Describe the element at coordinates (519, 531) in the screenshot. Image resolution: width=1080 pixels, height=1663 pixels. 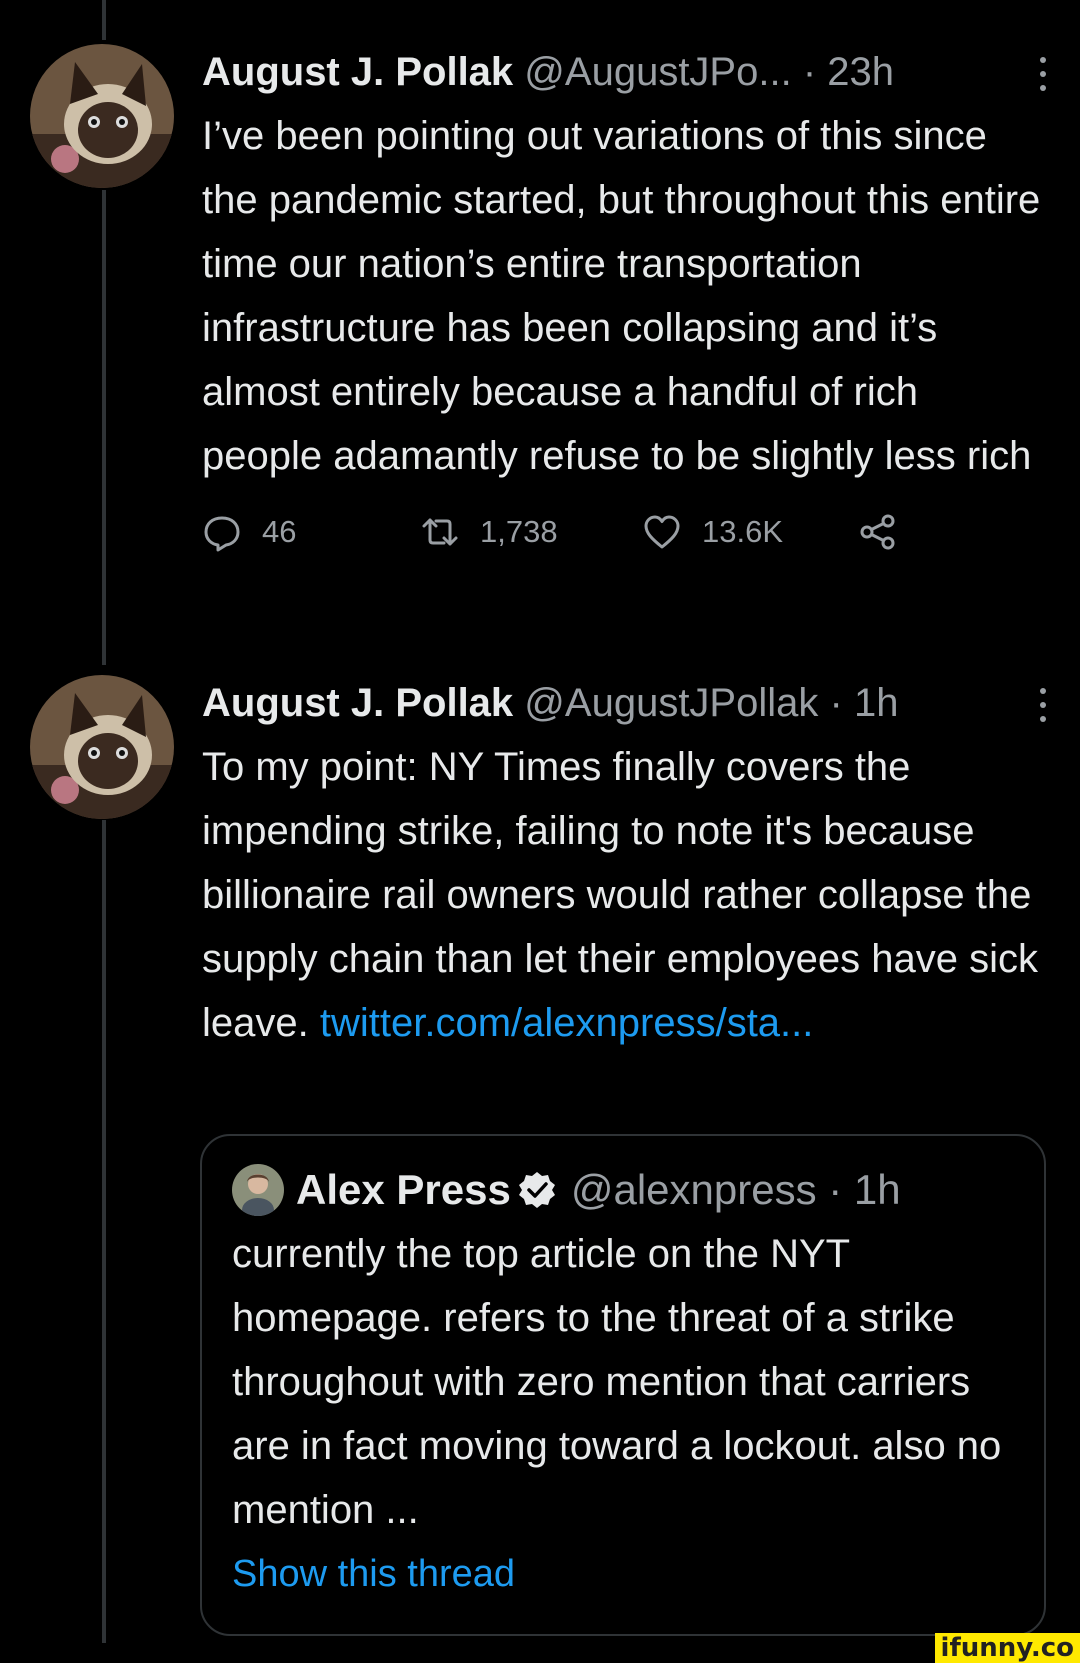
I see `retweet-count: 1,738` at that location.